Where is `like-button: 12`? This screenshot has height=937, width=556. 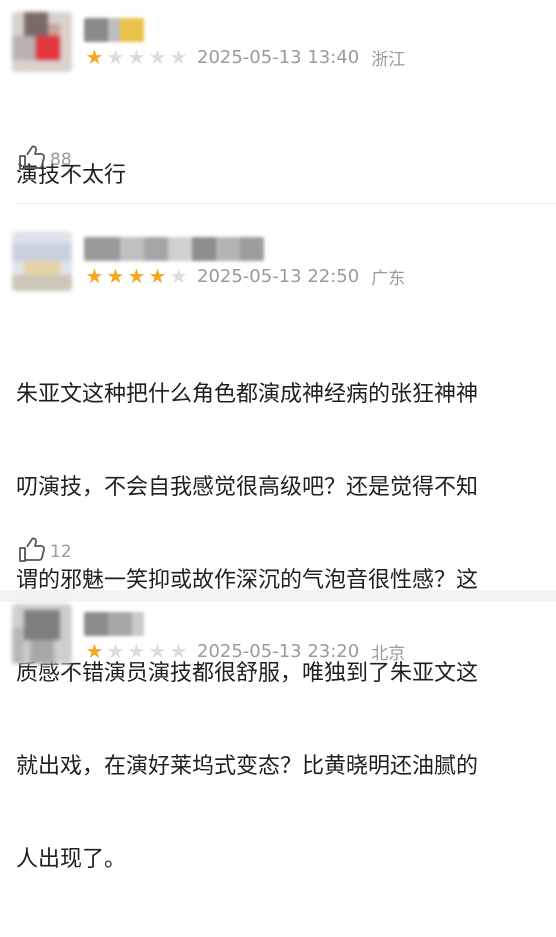 like-button: 12 is located at coordinates (45, 552).